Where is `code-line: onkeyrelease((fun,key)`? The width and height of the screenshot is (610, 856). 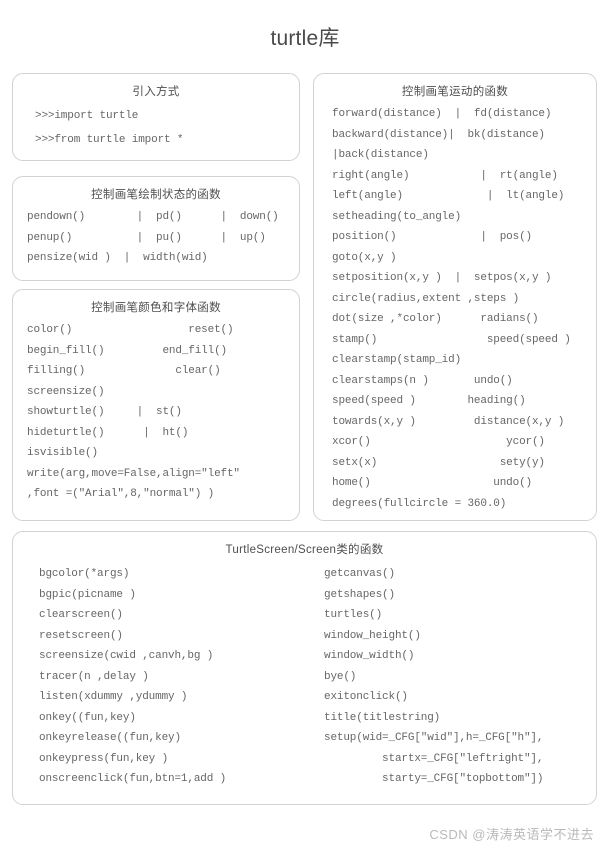
code-line: onkeyrelease((fun,key) is located at coordinates (110, 738).